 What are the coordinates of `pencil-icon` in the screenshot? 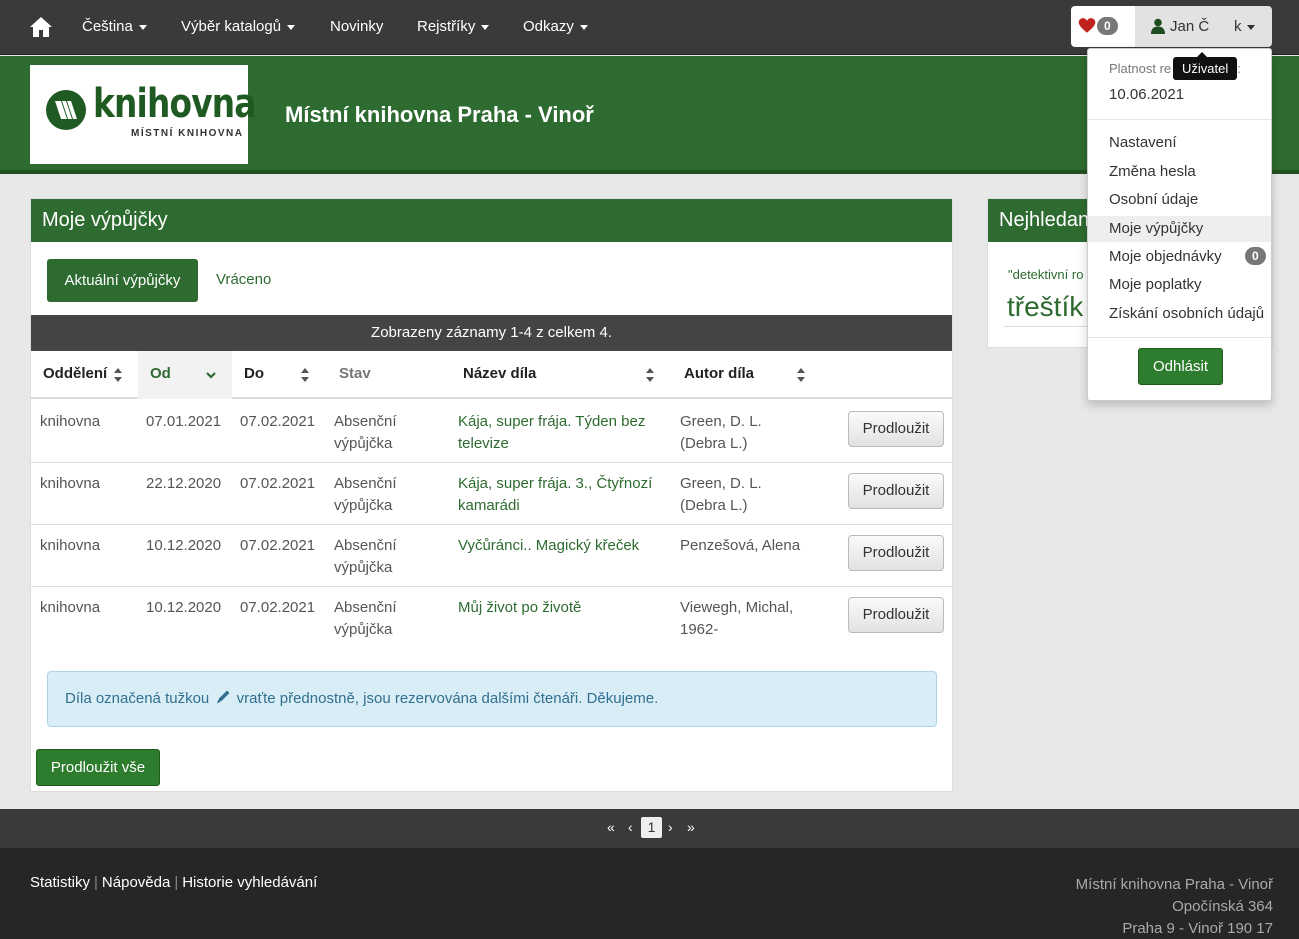 It's located at (223, 697).